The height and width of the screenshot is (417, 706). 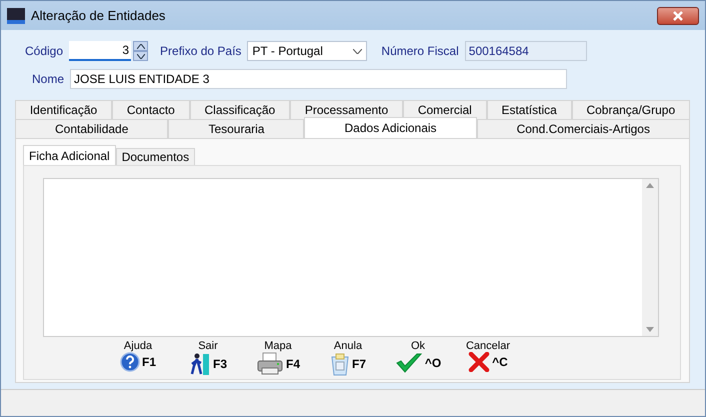 I want to click on tab: Ficha Adicional, so click(x=69, y=155).